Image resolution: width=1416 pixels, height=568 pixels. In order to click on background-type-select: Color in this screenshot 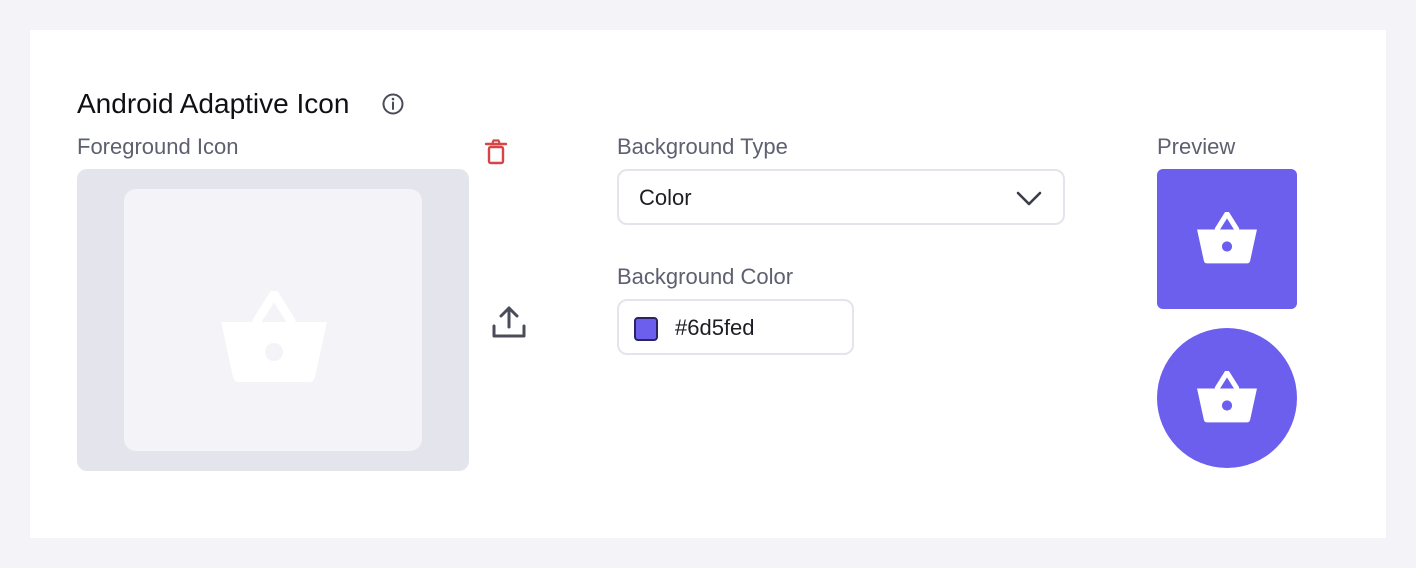, I will do `click(841, 197)`.